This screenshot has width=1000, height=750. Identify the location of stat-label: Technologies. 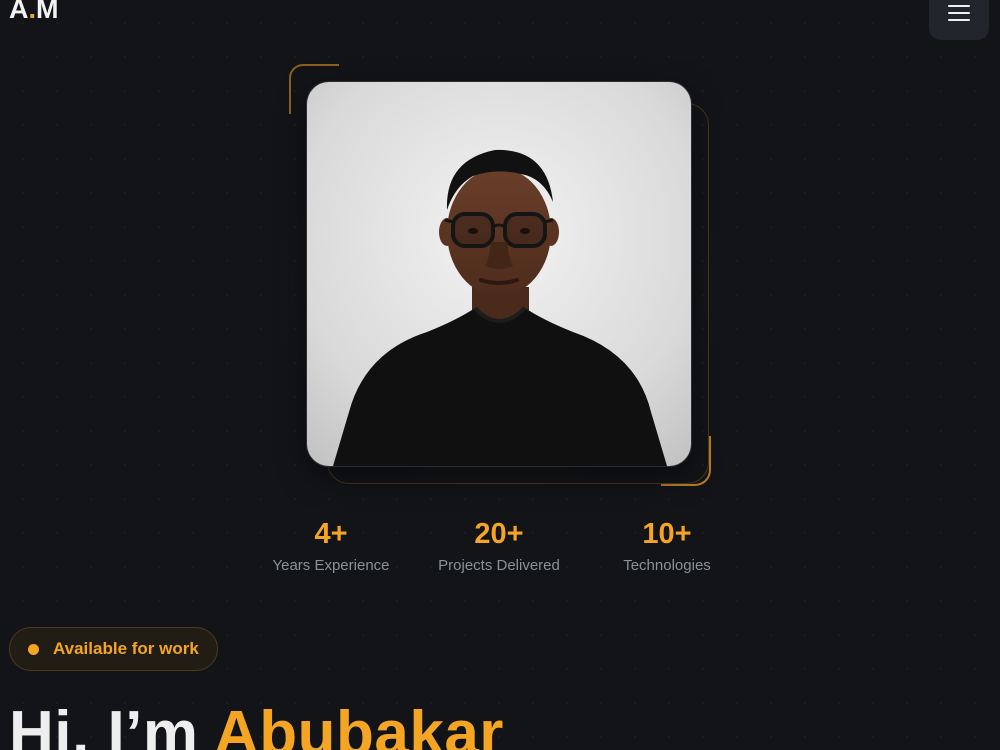
(667, 565).